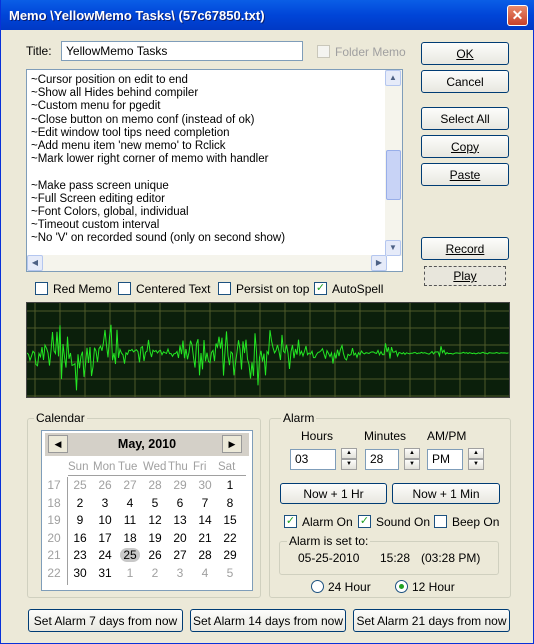 This screenshot has height=644, width=534. I want to click on calendar-day: 18, so click(130, 538).